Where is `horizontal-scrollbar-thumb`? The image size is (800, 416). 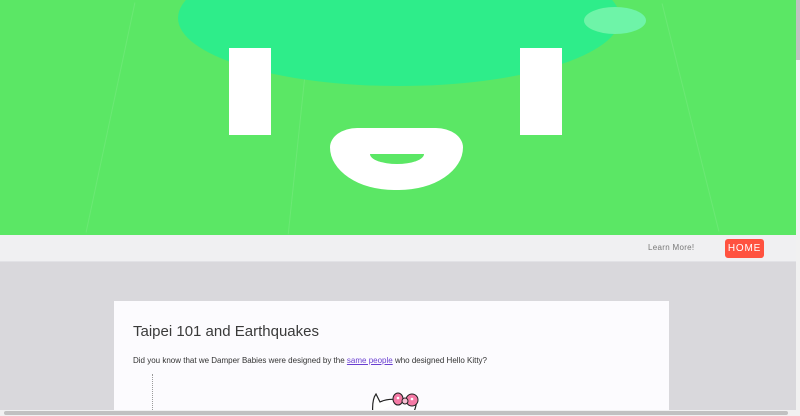 horizontal-scrollbar-thumb is located at coordinates (396, 413).